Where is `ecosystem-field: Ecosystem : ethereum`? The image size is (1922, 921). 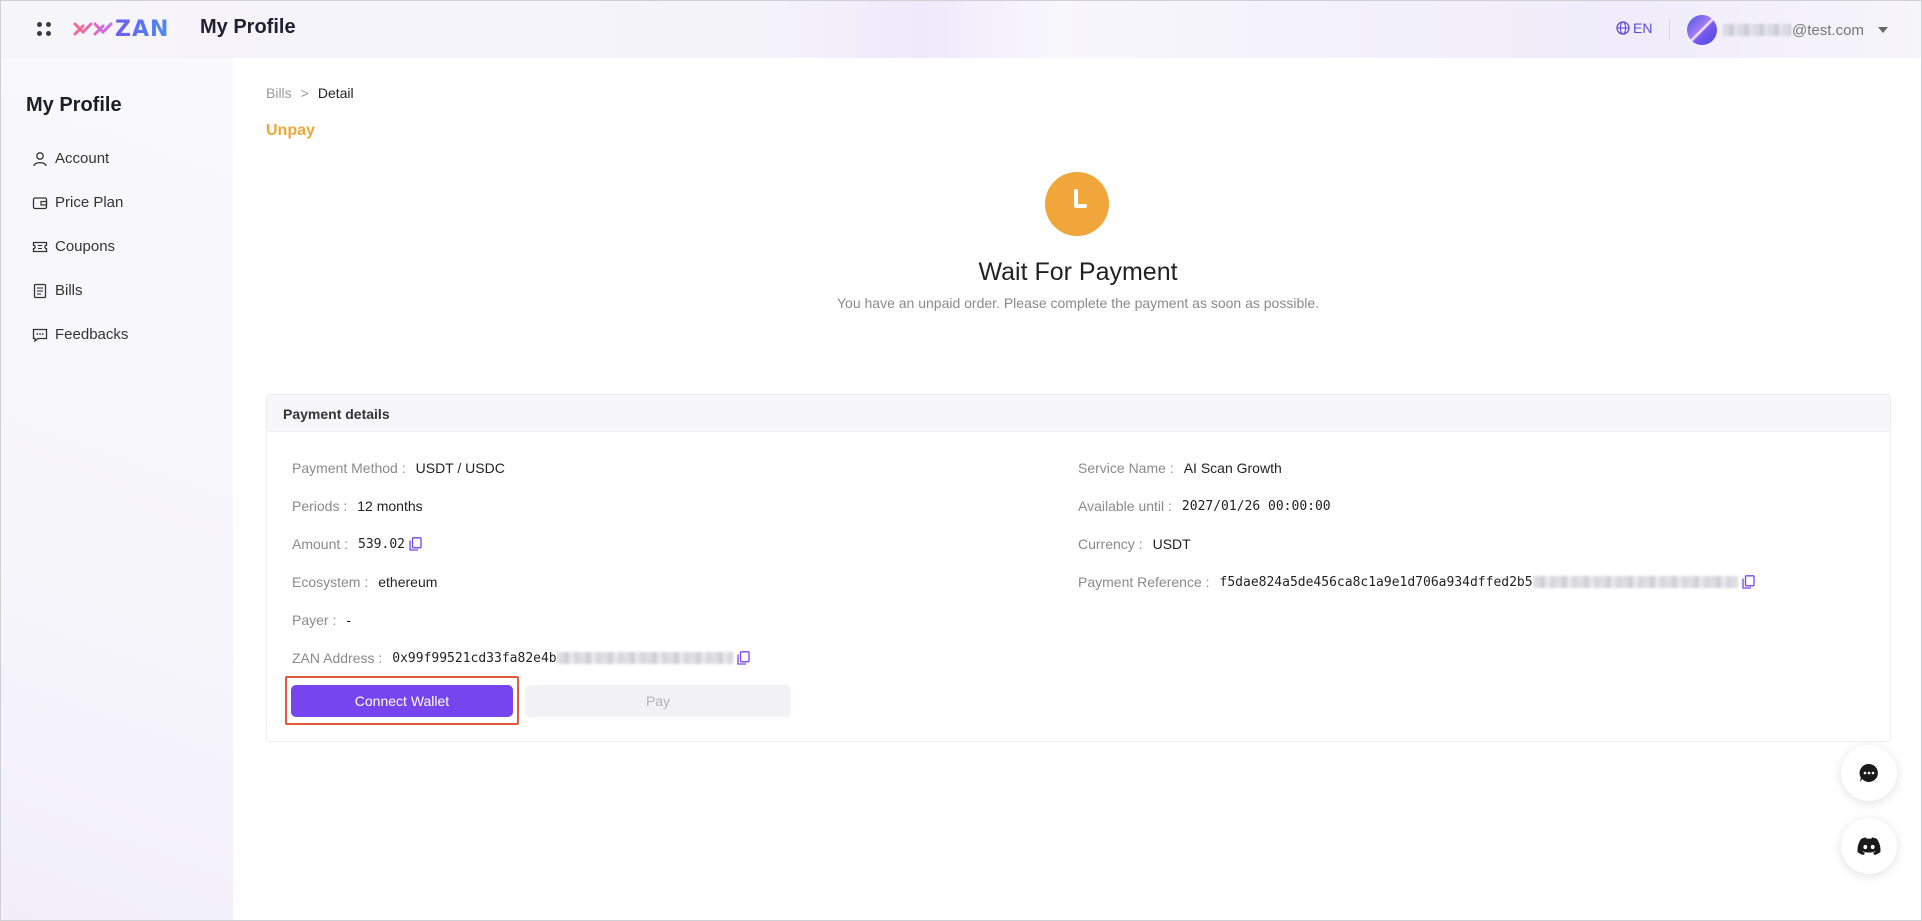
ecosystem-field: Ecosystem : ethereum is located at coordinates (364, 582).